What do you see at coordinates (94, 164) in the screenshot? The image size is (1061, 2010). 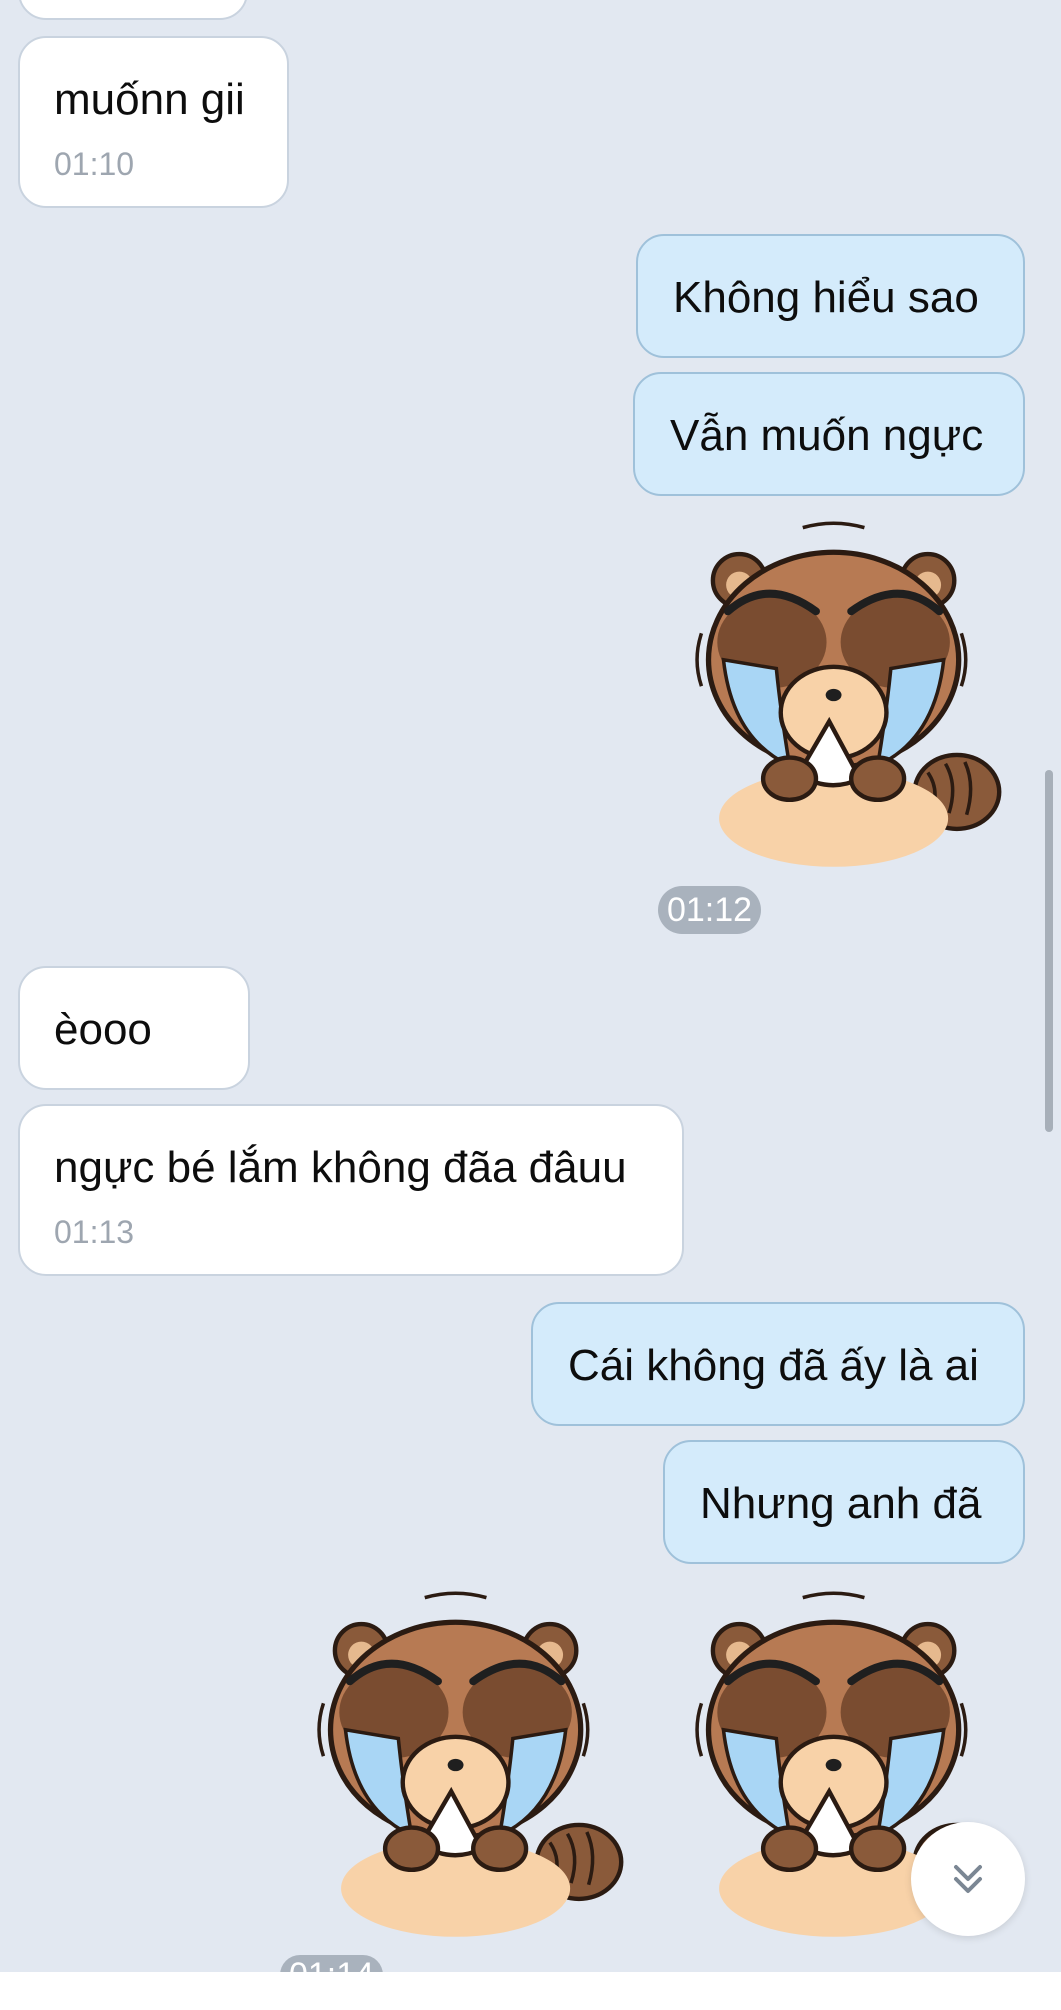 I see `message-time: 01:10` at bounding box center [94, 164].